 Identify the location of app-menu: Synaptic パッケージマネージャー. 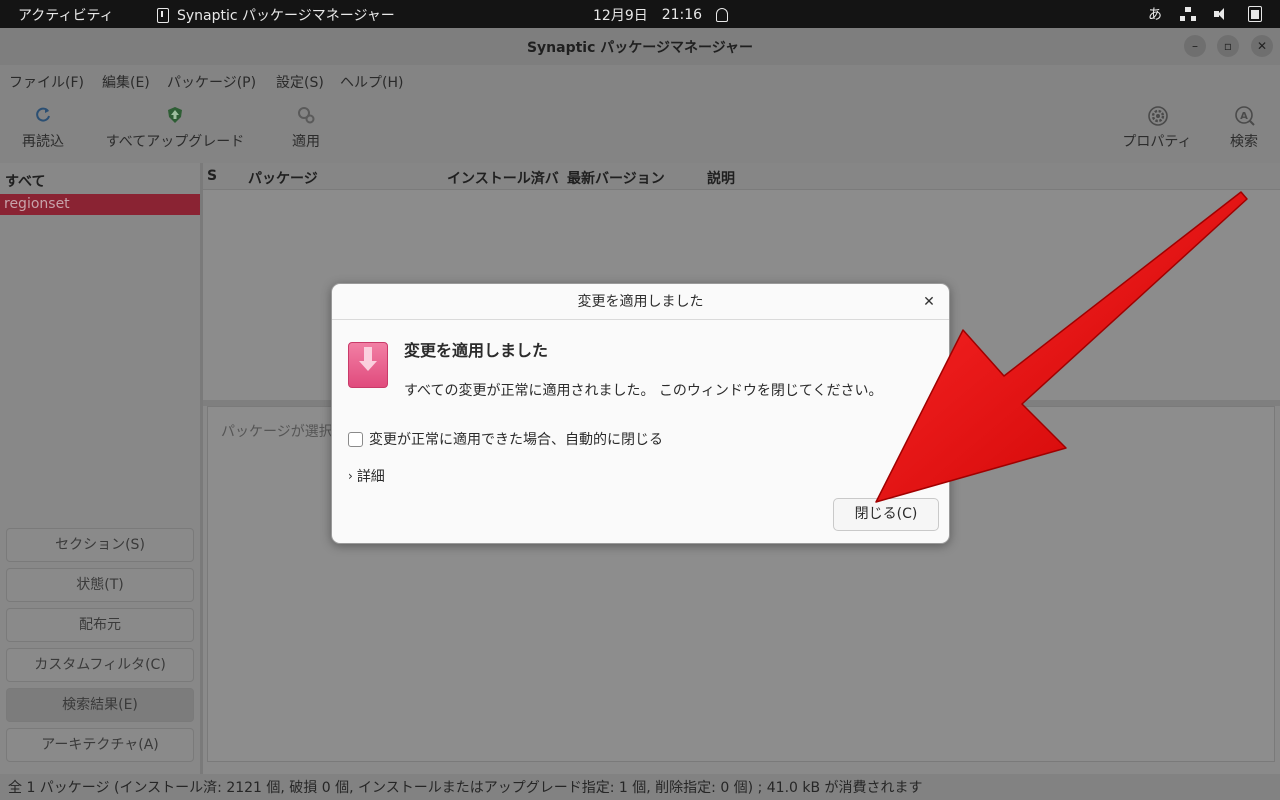
(276, 15).